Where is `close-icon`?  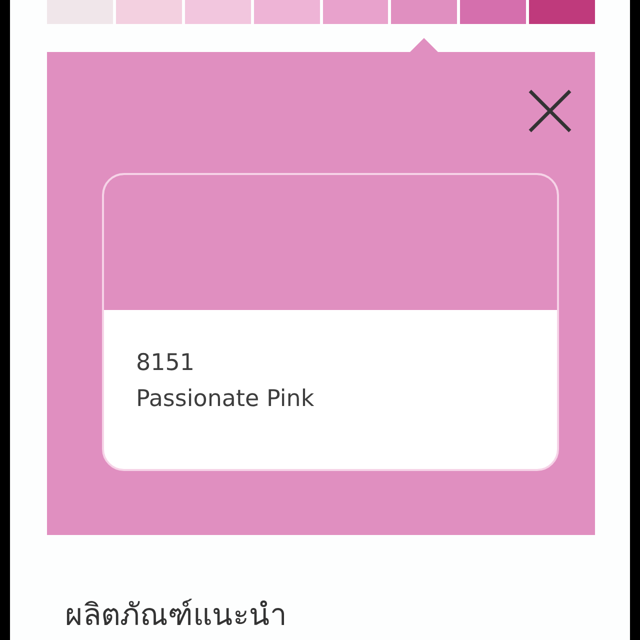 close-icon is located at coordinates (550, 111).